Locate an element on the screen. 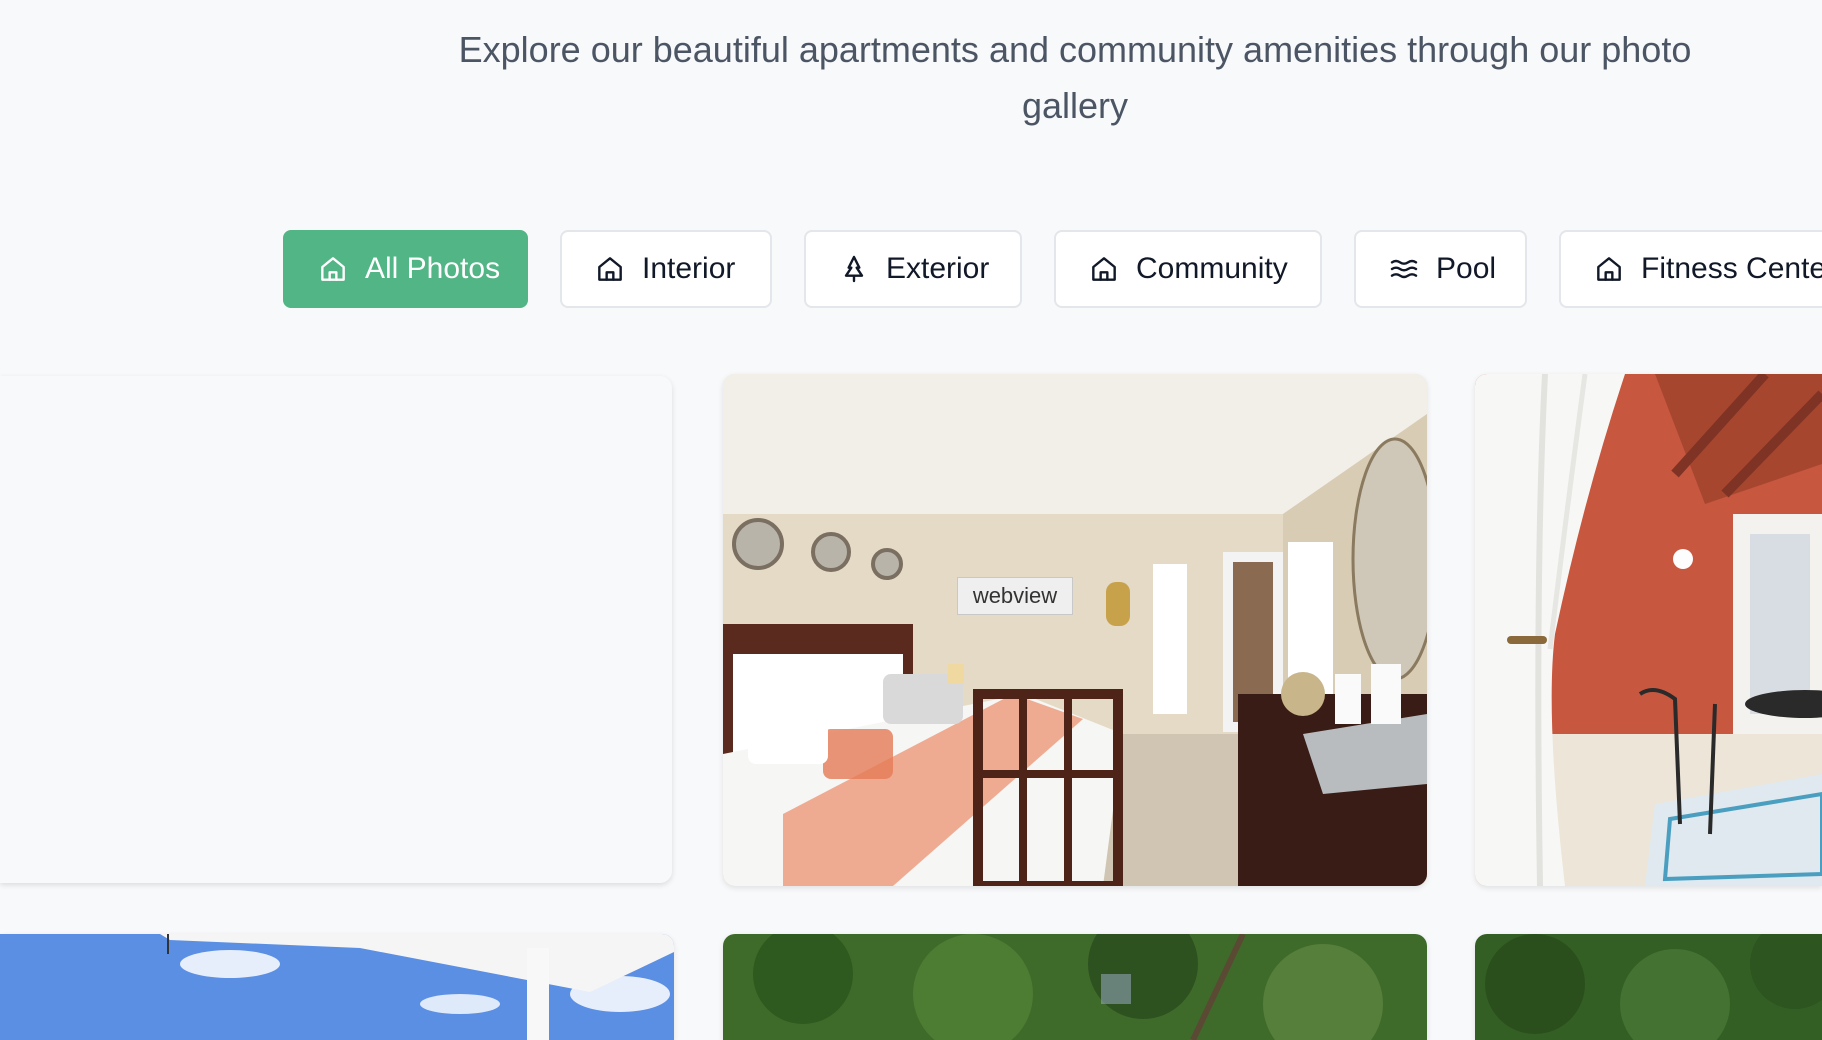  gallery-photo-greenery is located at coordinates (1648, 987).